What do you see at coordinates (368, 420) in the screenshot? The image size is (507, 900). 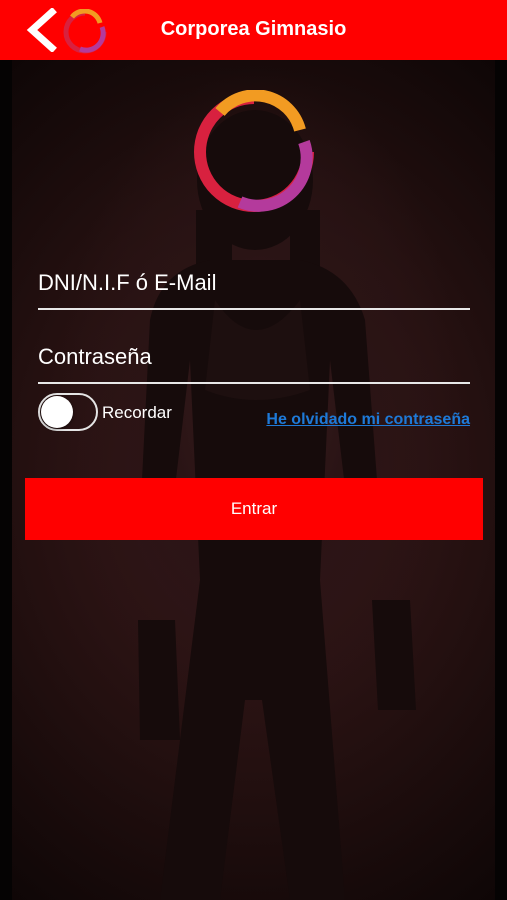 I see `forgot-password-link: He olvidado mi contraseña` at bounding box center [368, 420].